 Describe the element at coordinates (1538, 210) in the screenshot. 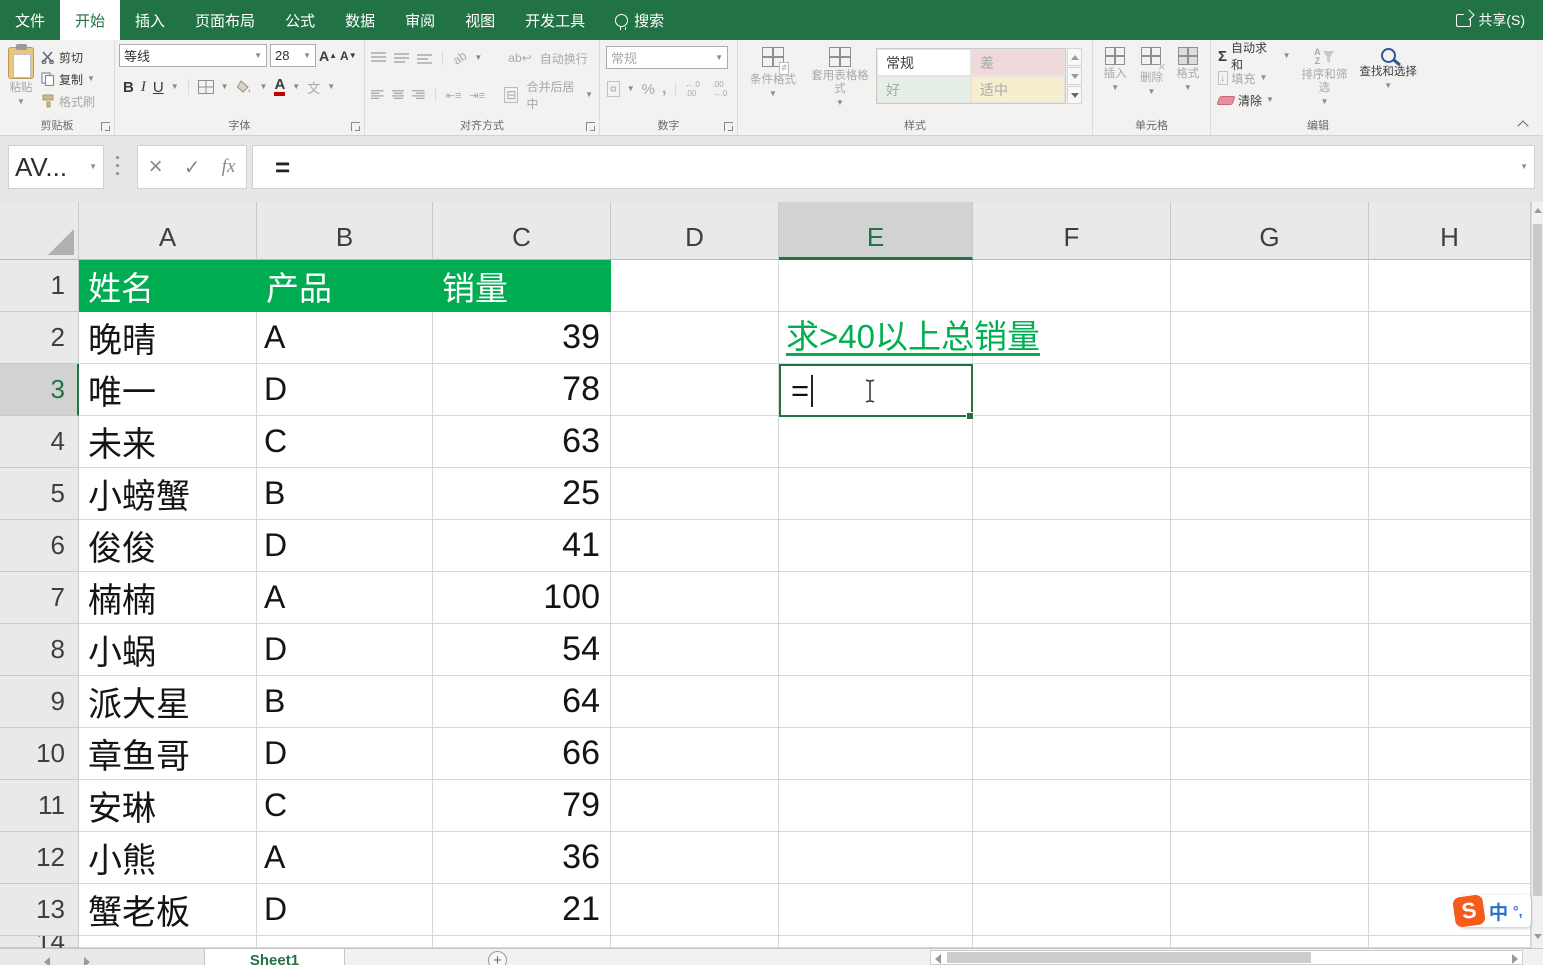

I see `scroll-up-icon` at that location.